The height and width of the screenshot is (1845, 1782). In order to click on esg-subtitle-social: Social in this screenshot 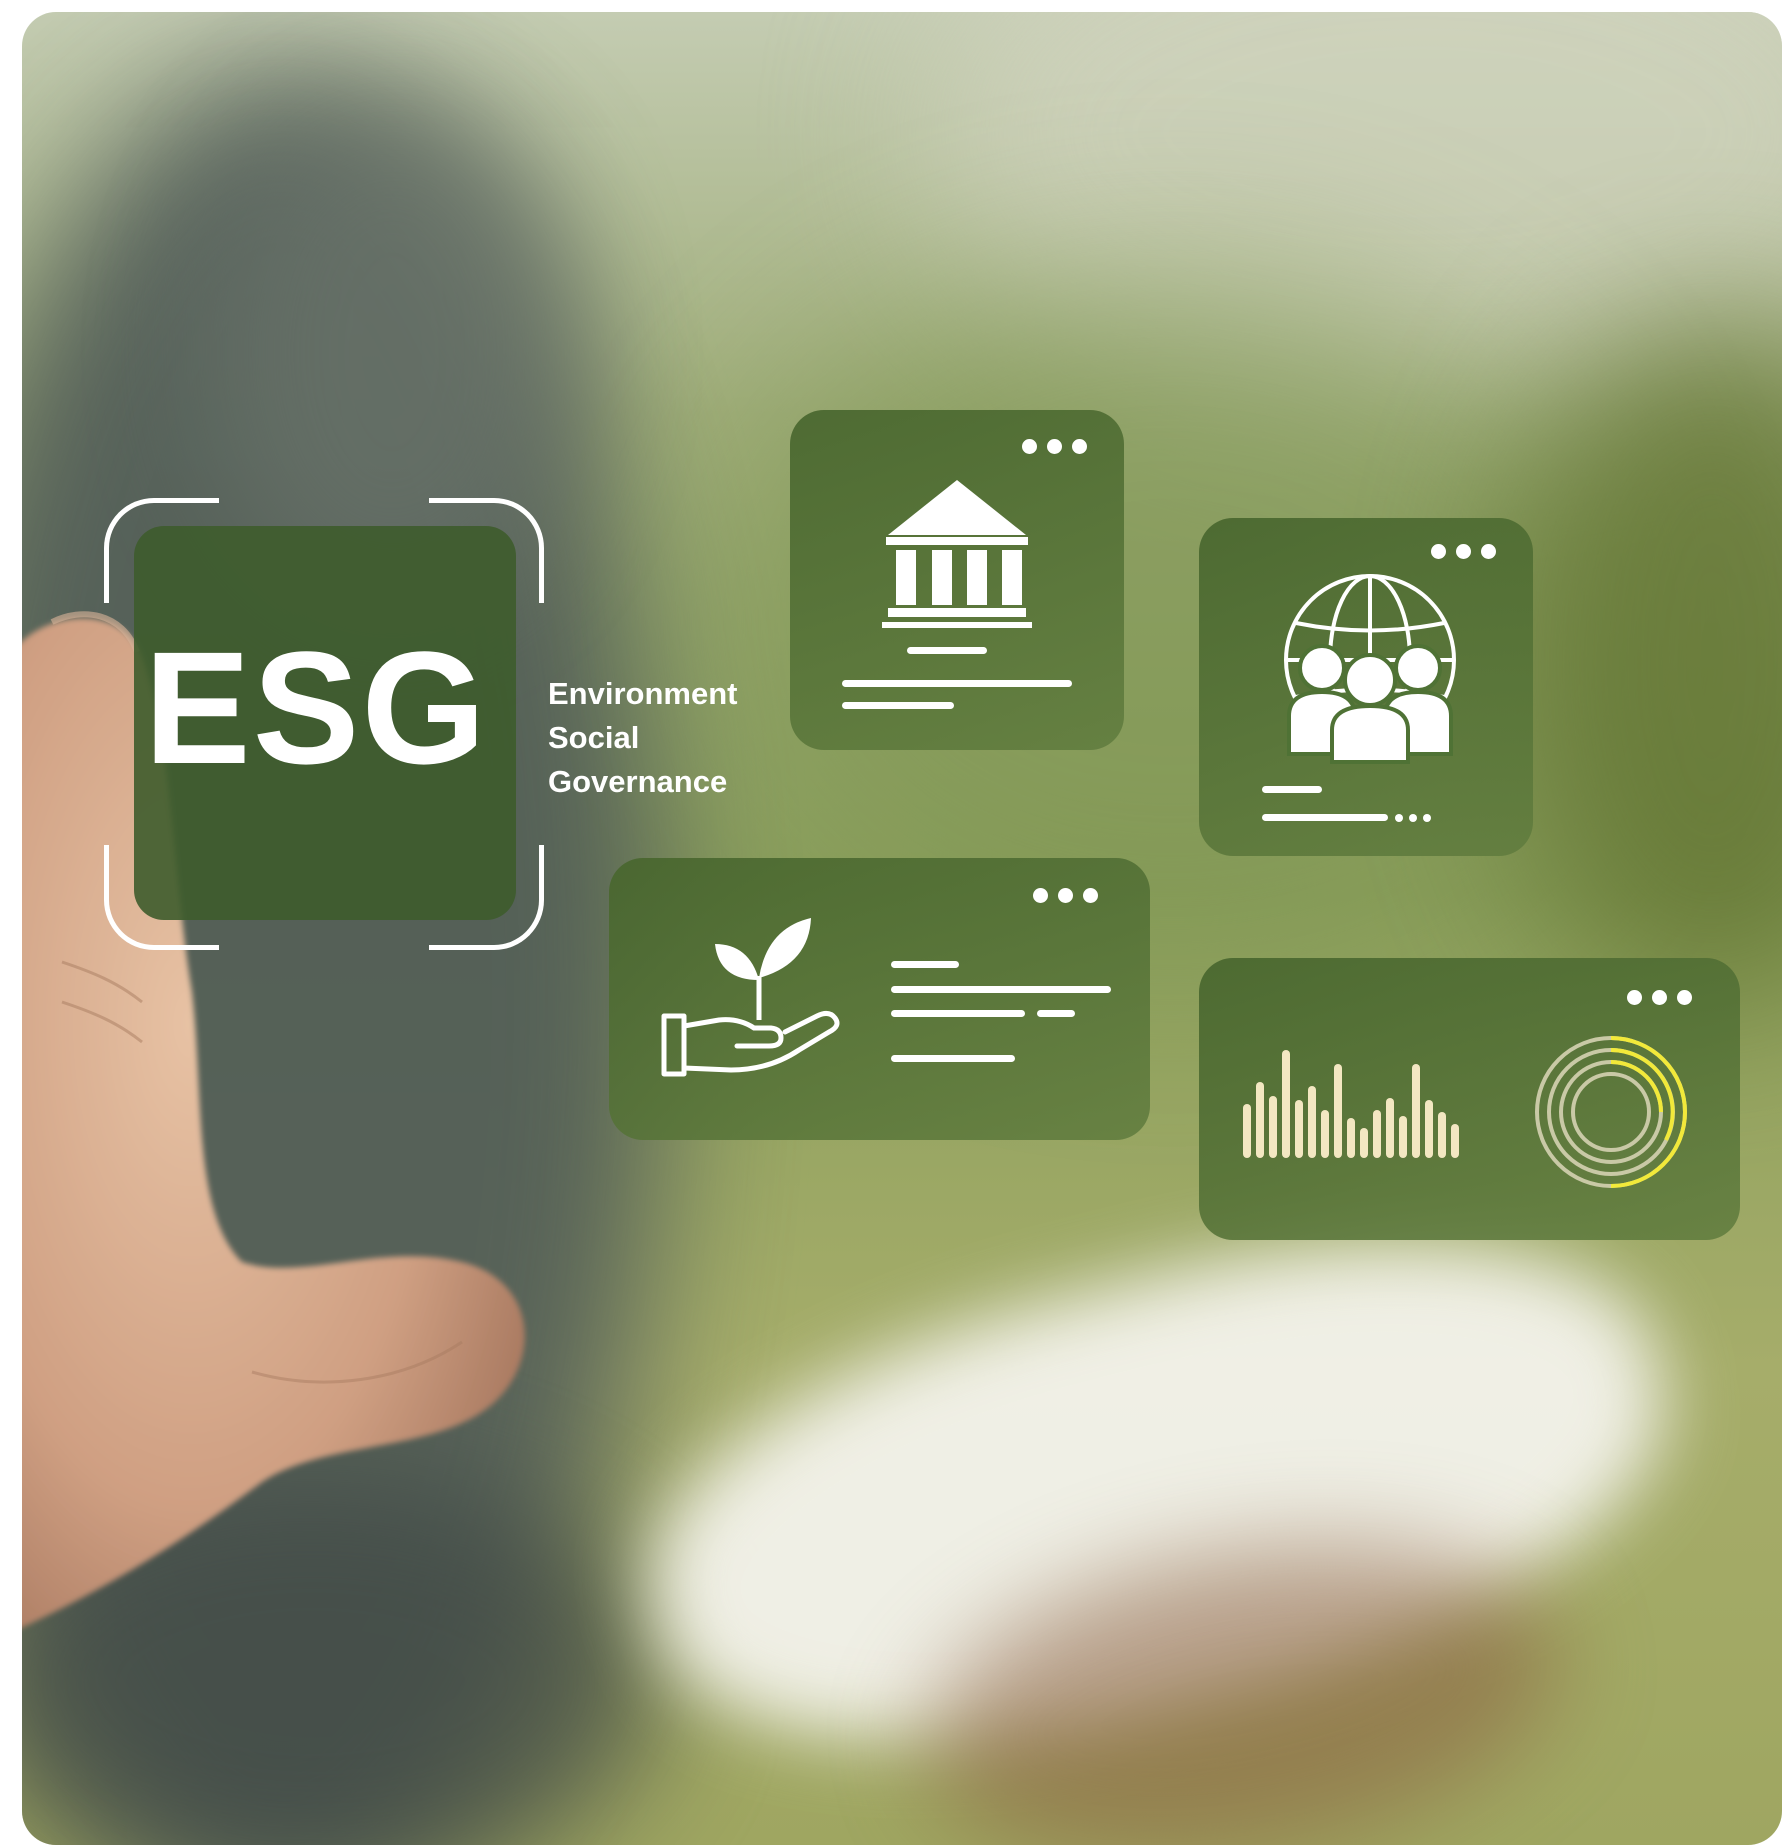, I will do `click(594, 737)`.